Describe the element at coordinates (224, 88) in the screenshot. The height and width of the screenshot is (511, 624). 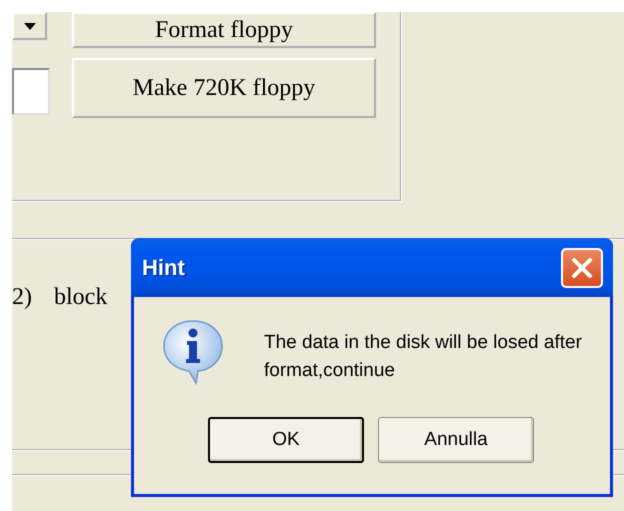
I see `make-floppy-button: Make 720K floppy` at that location.